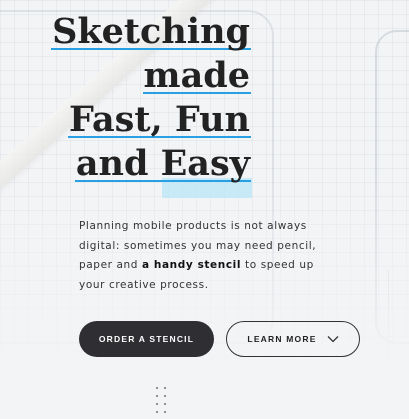  Describe the element at coordinates (196, 76) in the screenshot. I see `headline-line: made` at that location.